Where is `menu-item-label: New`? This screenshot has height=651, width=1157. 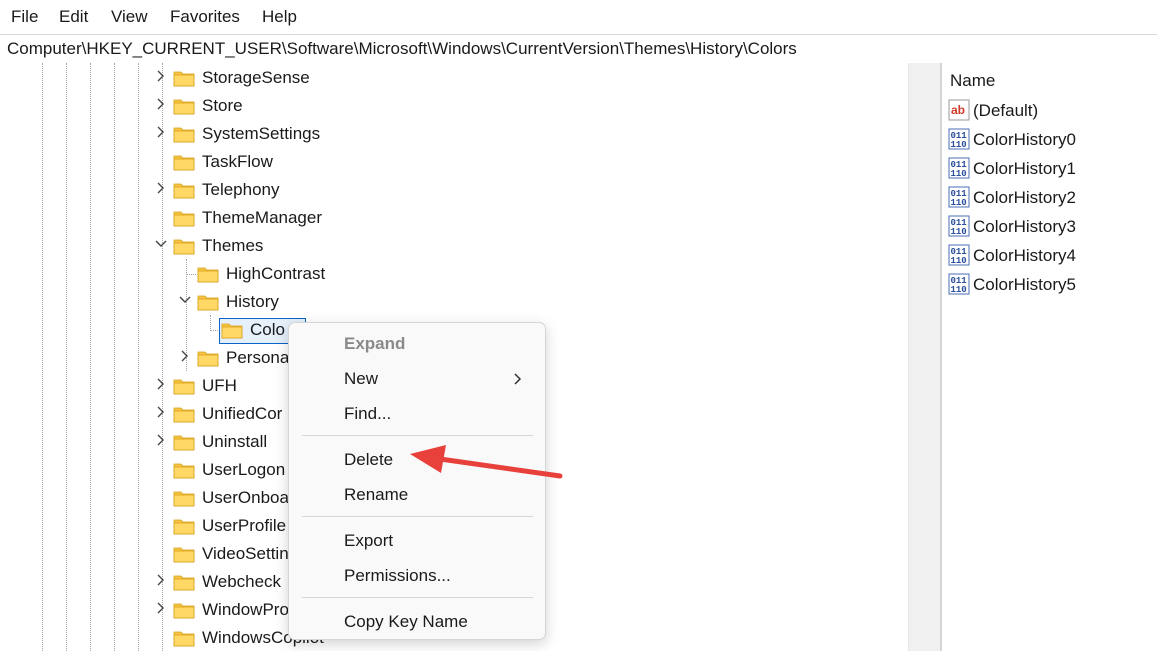 menu-item-label: New is located at coordinates (361, 378).